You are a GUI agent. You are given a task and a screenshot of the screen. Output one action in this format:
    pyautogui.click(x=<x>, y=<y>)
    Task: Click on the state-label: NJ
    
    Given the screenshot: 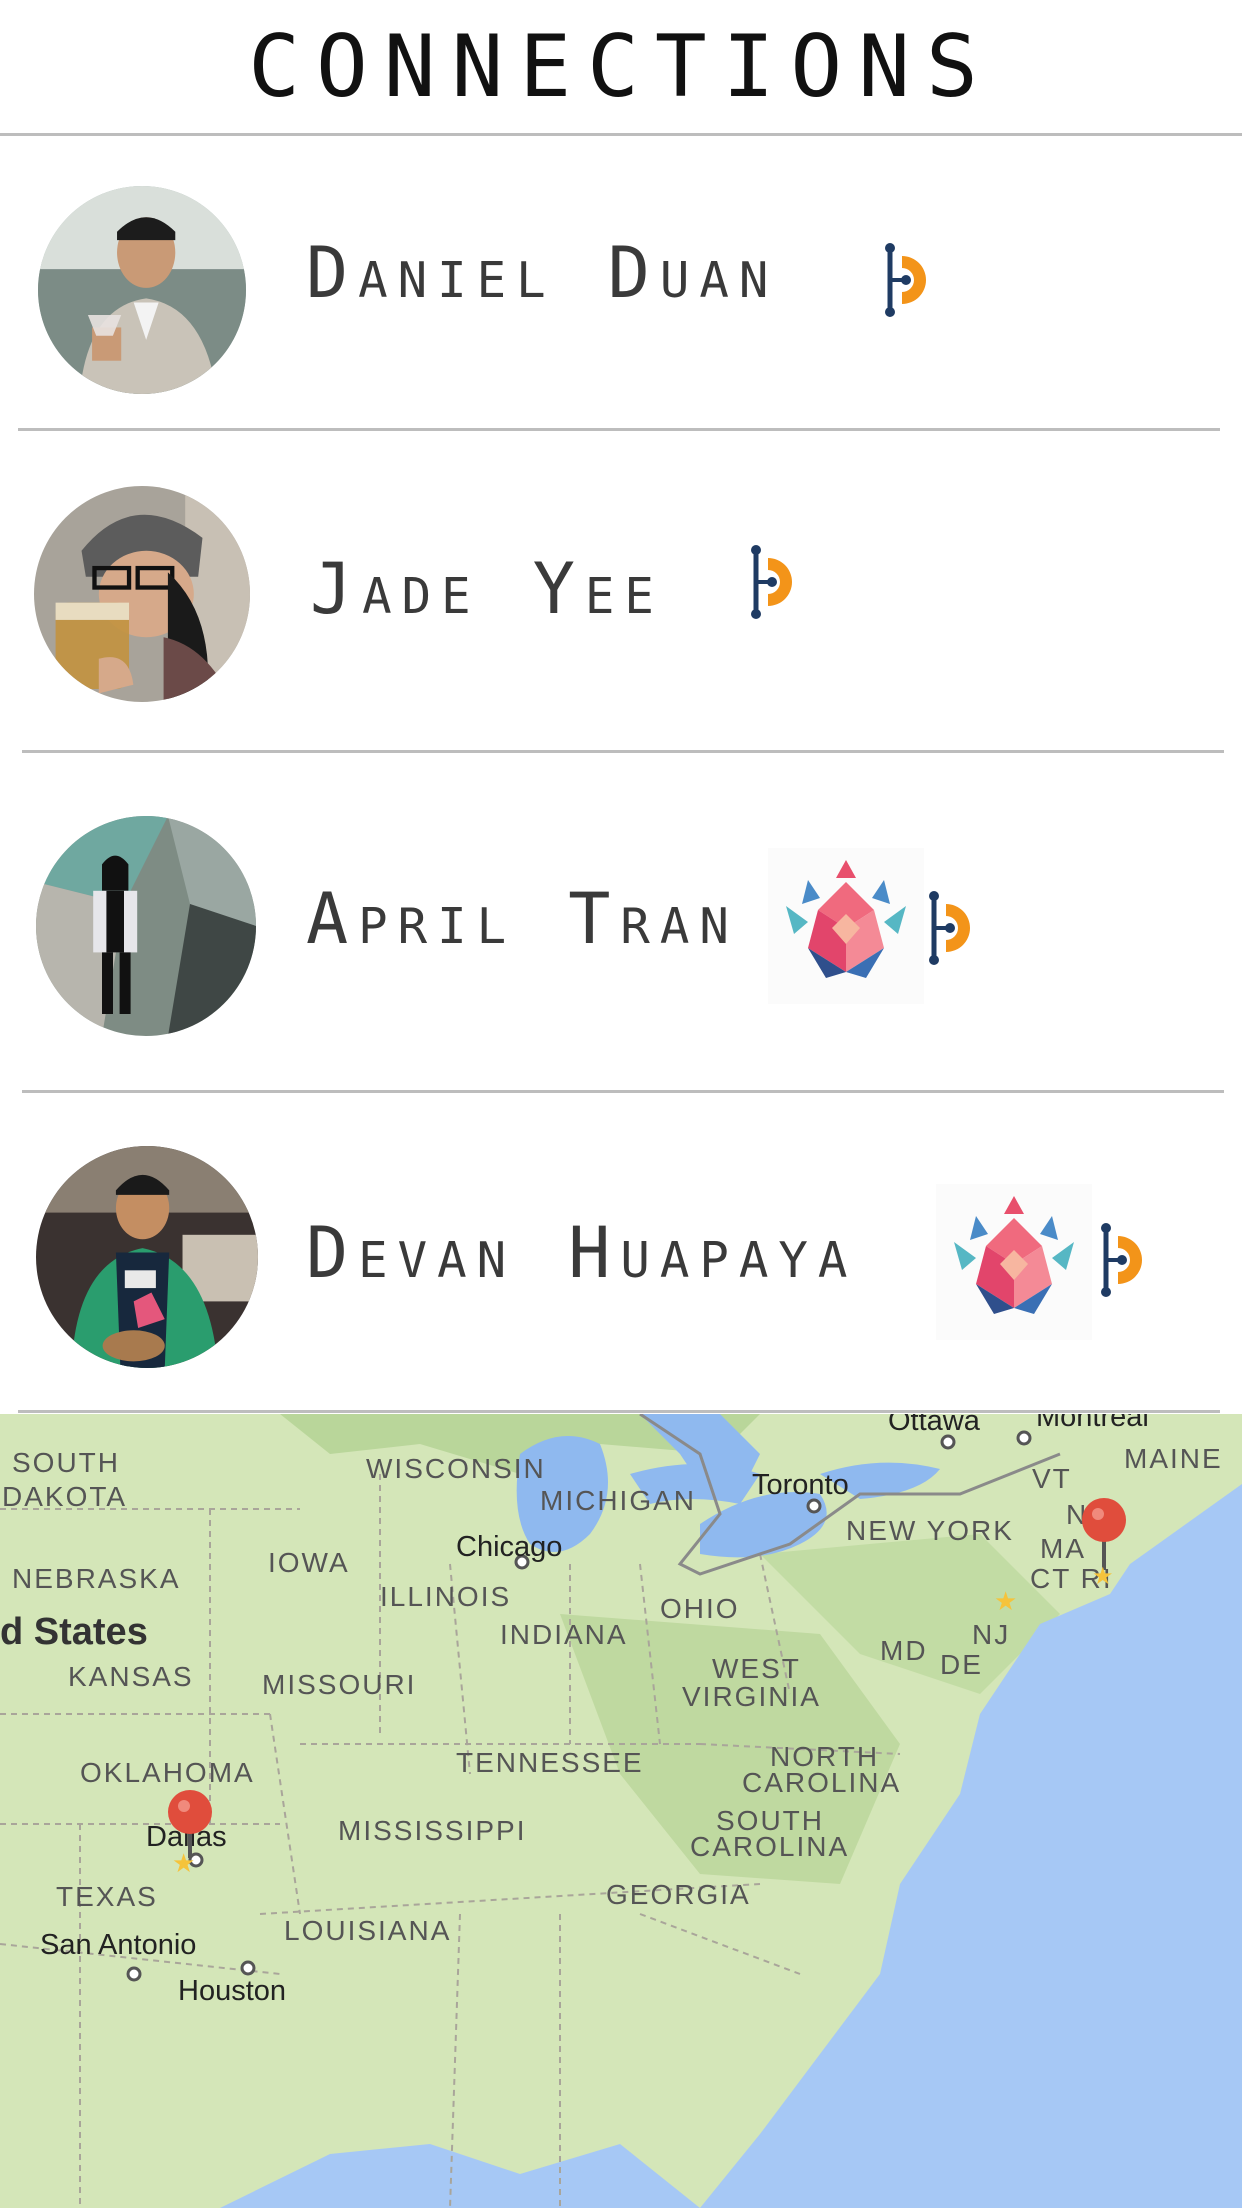 What is the action you would take?
    pyautogui.click(x=991, y=1634)
    